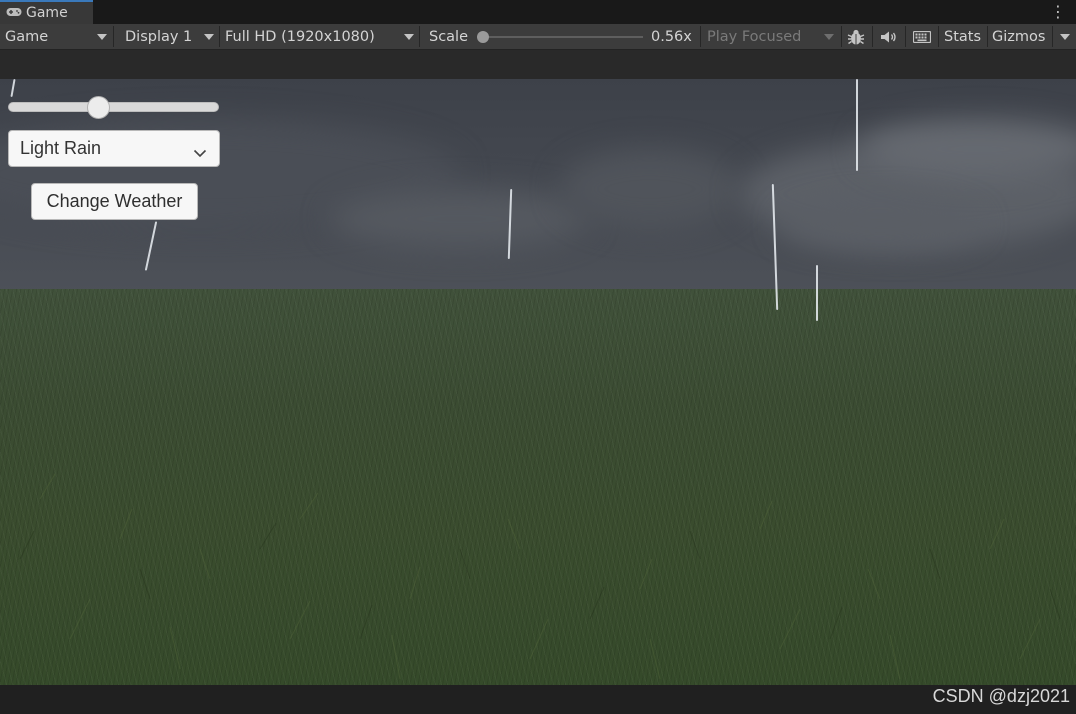 The width and height of the screenshot is (1076, 714). Describe the element at coordinates (1001, 696) in the screenshot. I see `watermark: CSDN @dzj2021` at that location.